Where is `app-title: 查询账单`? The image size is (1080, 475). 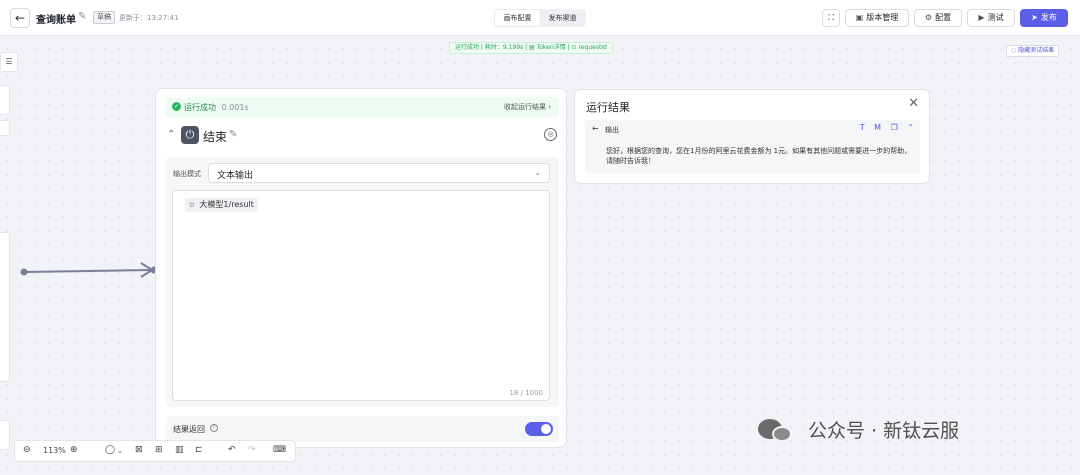
app-title: 查询账单 is located at coordinates (56, 20).